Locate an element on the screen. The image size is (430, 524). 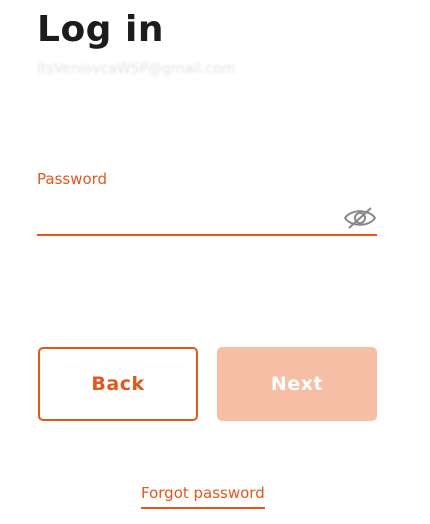
next-button: Next is located at coordinates (297, 384).